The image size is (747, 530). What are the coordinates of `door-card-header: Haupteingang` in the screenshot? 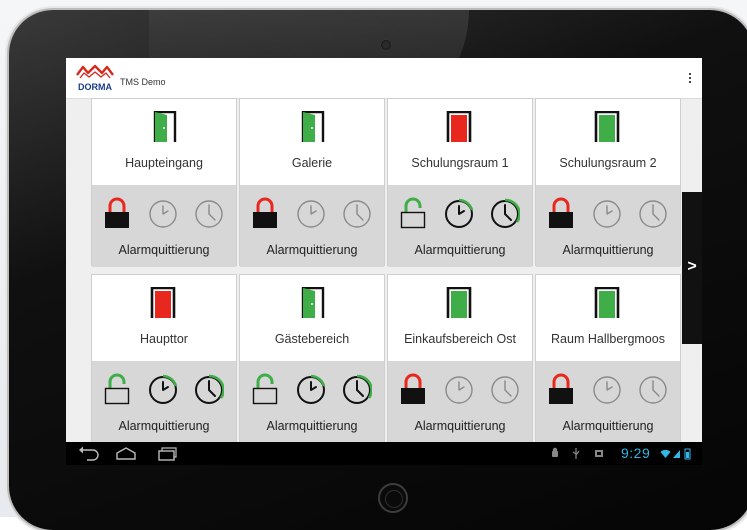 It's located at (164, 142).